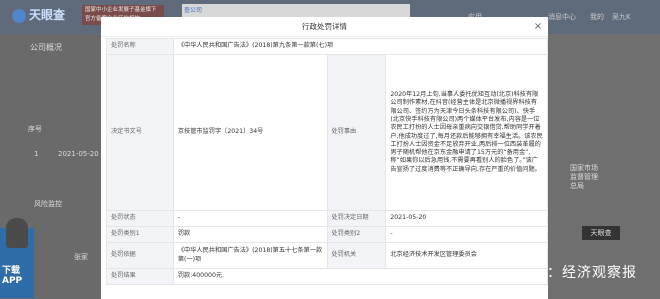 The image size is (660, 299). What do you see at coordinates (360, 276) in the screenshot?
I see `value-penalty-result: 罚款:400000元.` at bounding box center [360, 276].